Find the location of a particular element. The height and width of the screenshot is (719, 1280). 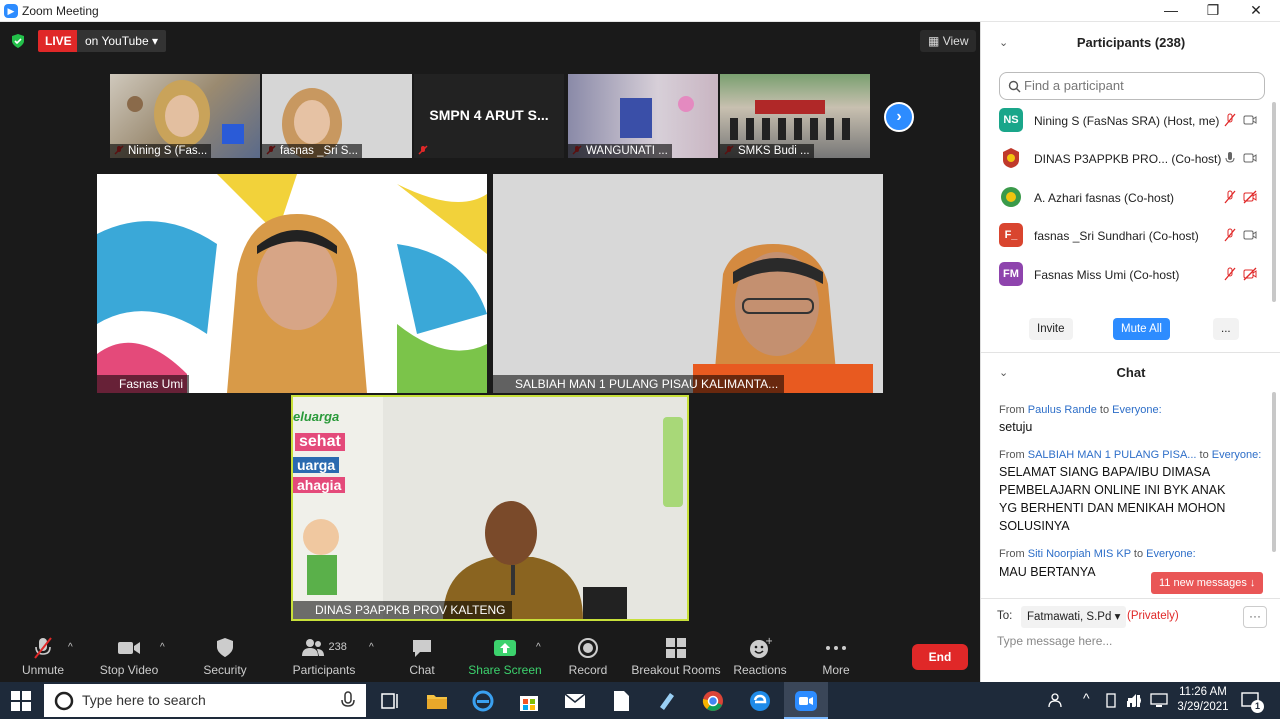

new-messages-button: 11 new messages ↓ is located at coordinates (1207, 583).